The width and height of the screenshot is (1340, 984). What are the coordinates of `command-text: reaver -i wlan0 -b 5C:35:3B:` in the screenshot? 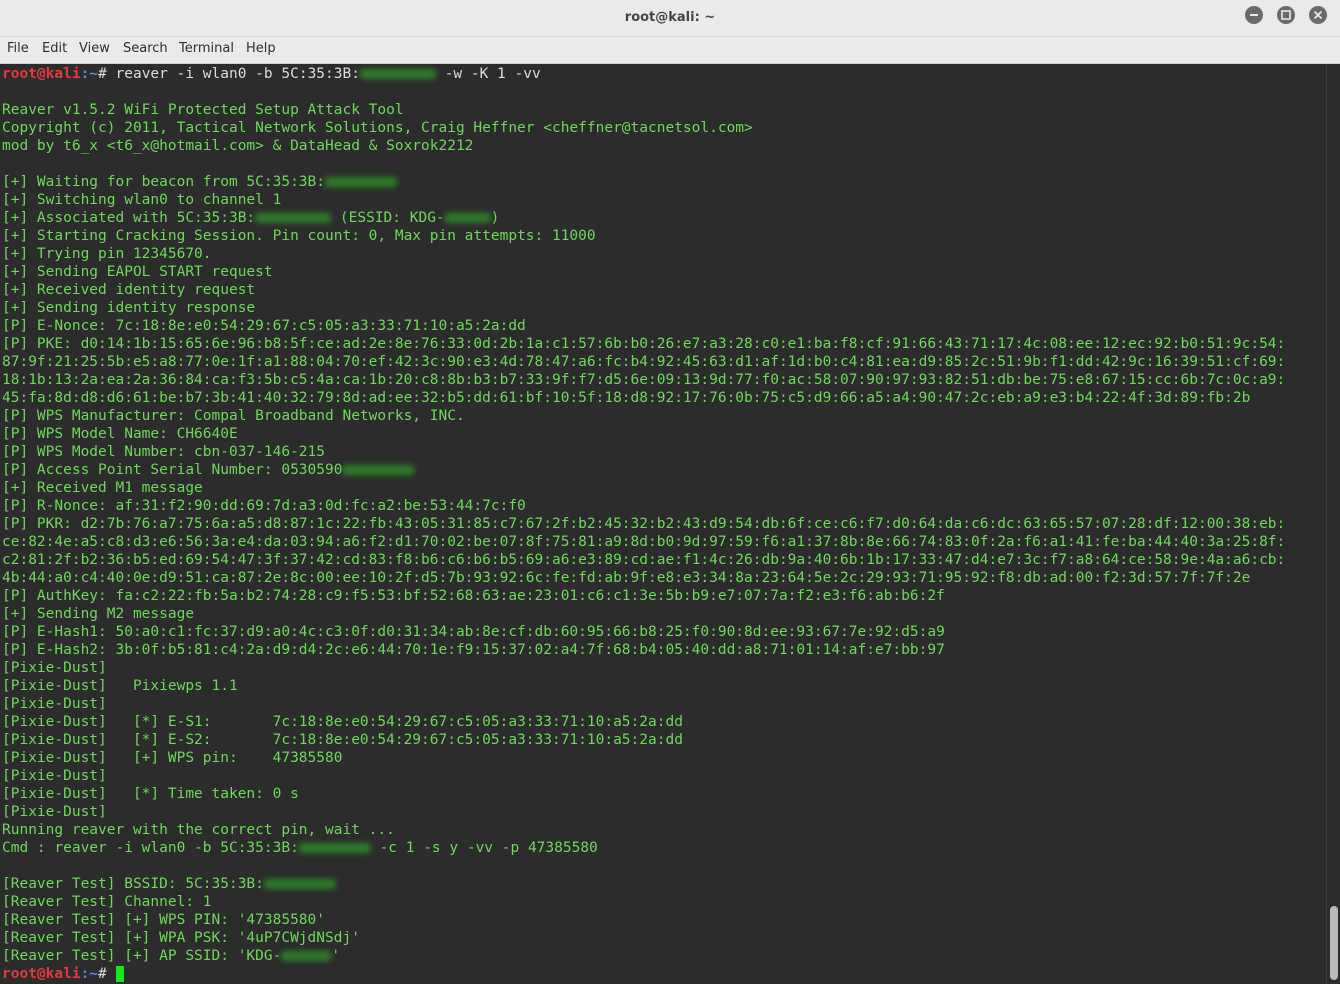 It's located at (233, 74).